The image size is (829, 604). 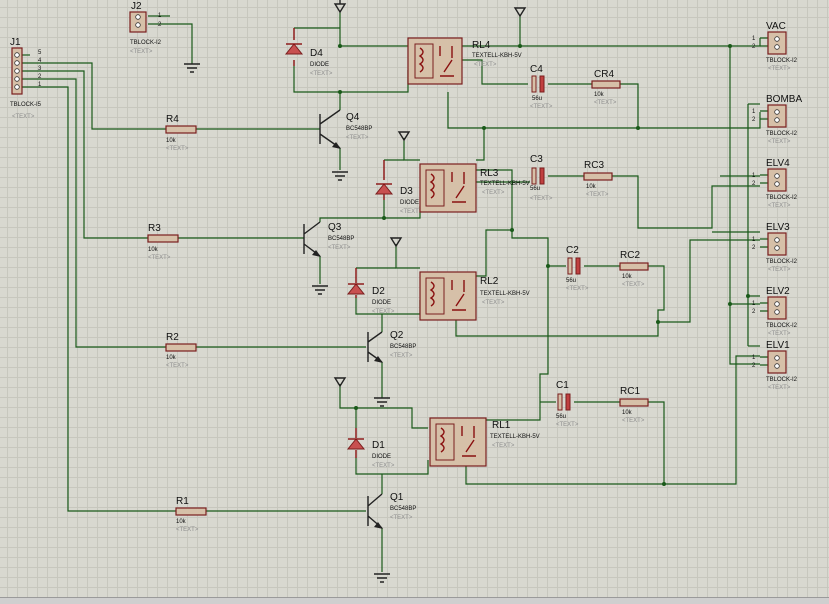 I want to click on resistor-r3: R3 10k <TEXT>, so click(x=163, y=242).